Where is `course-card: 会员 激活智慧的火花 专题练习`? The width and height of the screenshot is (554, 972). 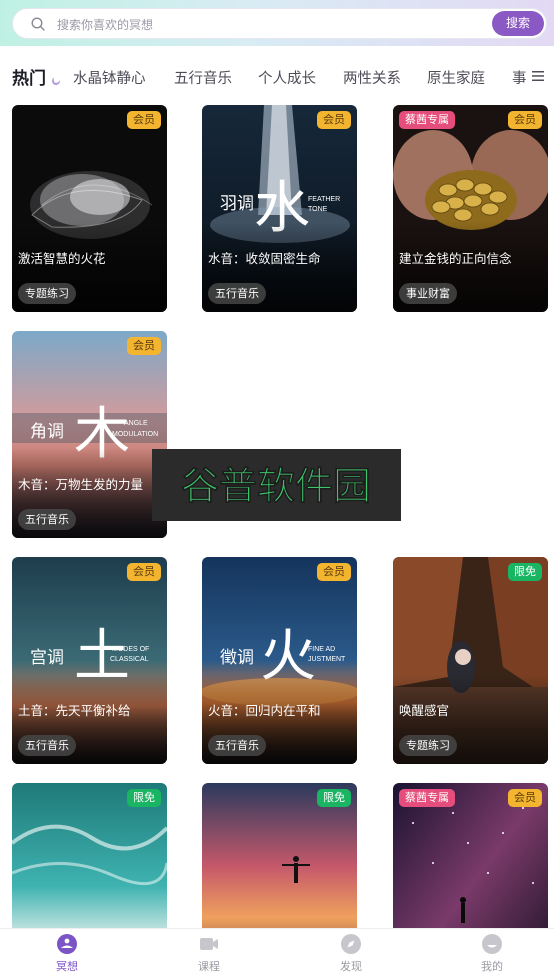
course-card: 会员 激活智慧的火花 专题练习 is located at coordinates (89, 208).